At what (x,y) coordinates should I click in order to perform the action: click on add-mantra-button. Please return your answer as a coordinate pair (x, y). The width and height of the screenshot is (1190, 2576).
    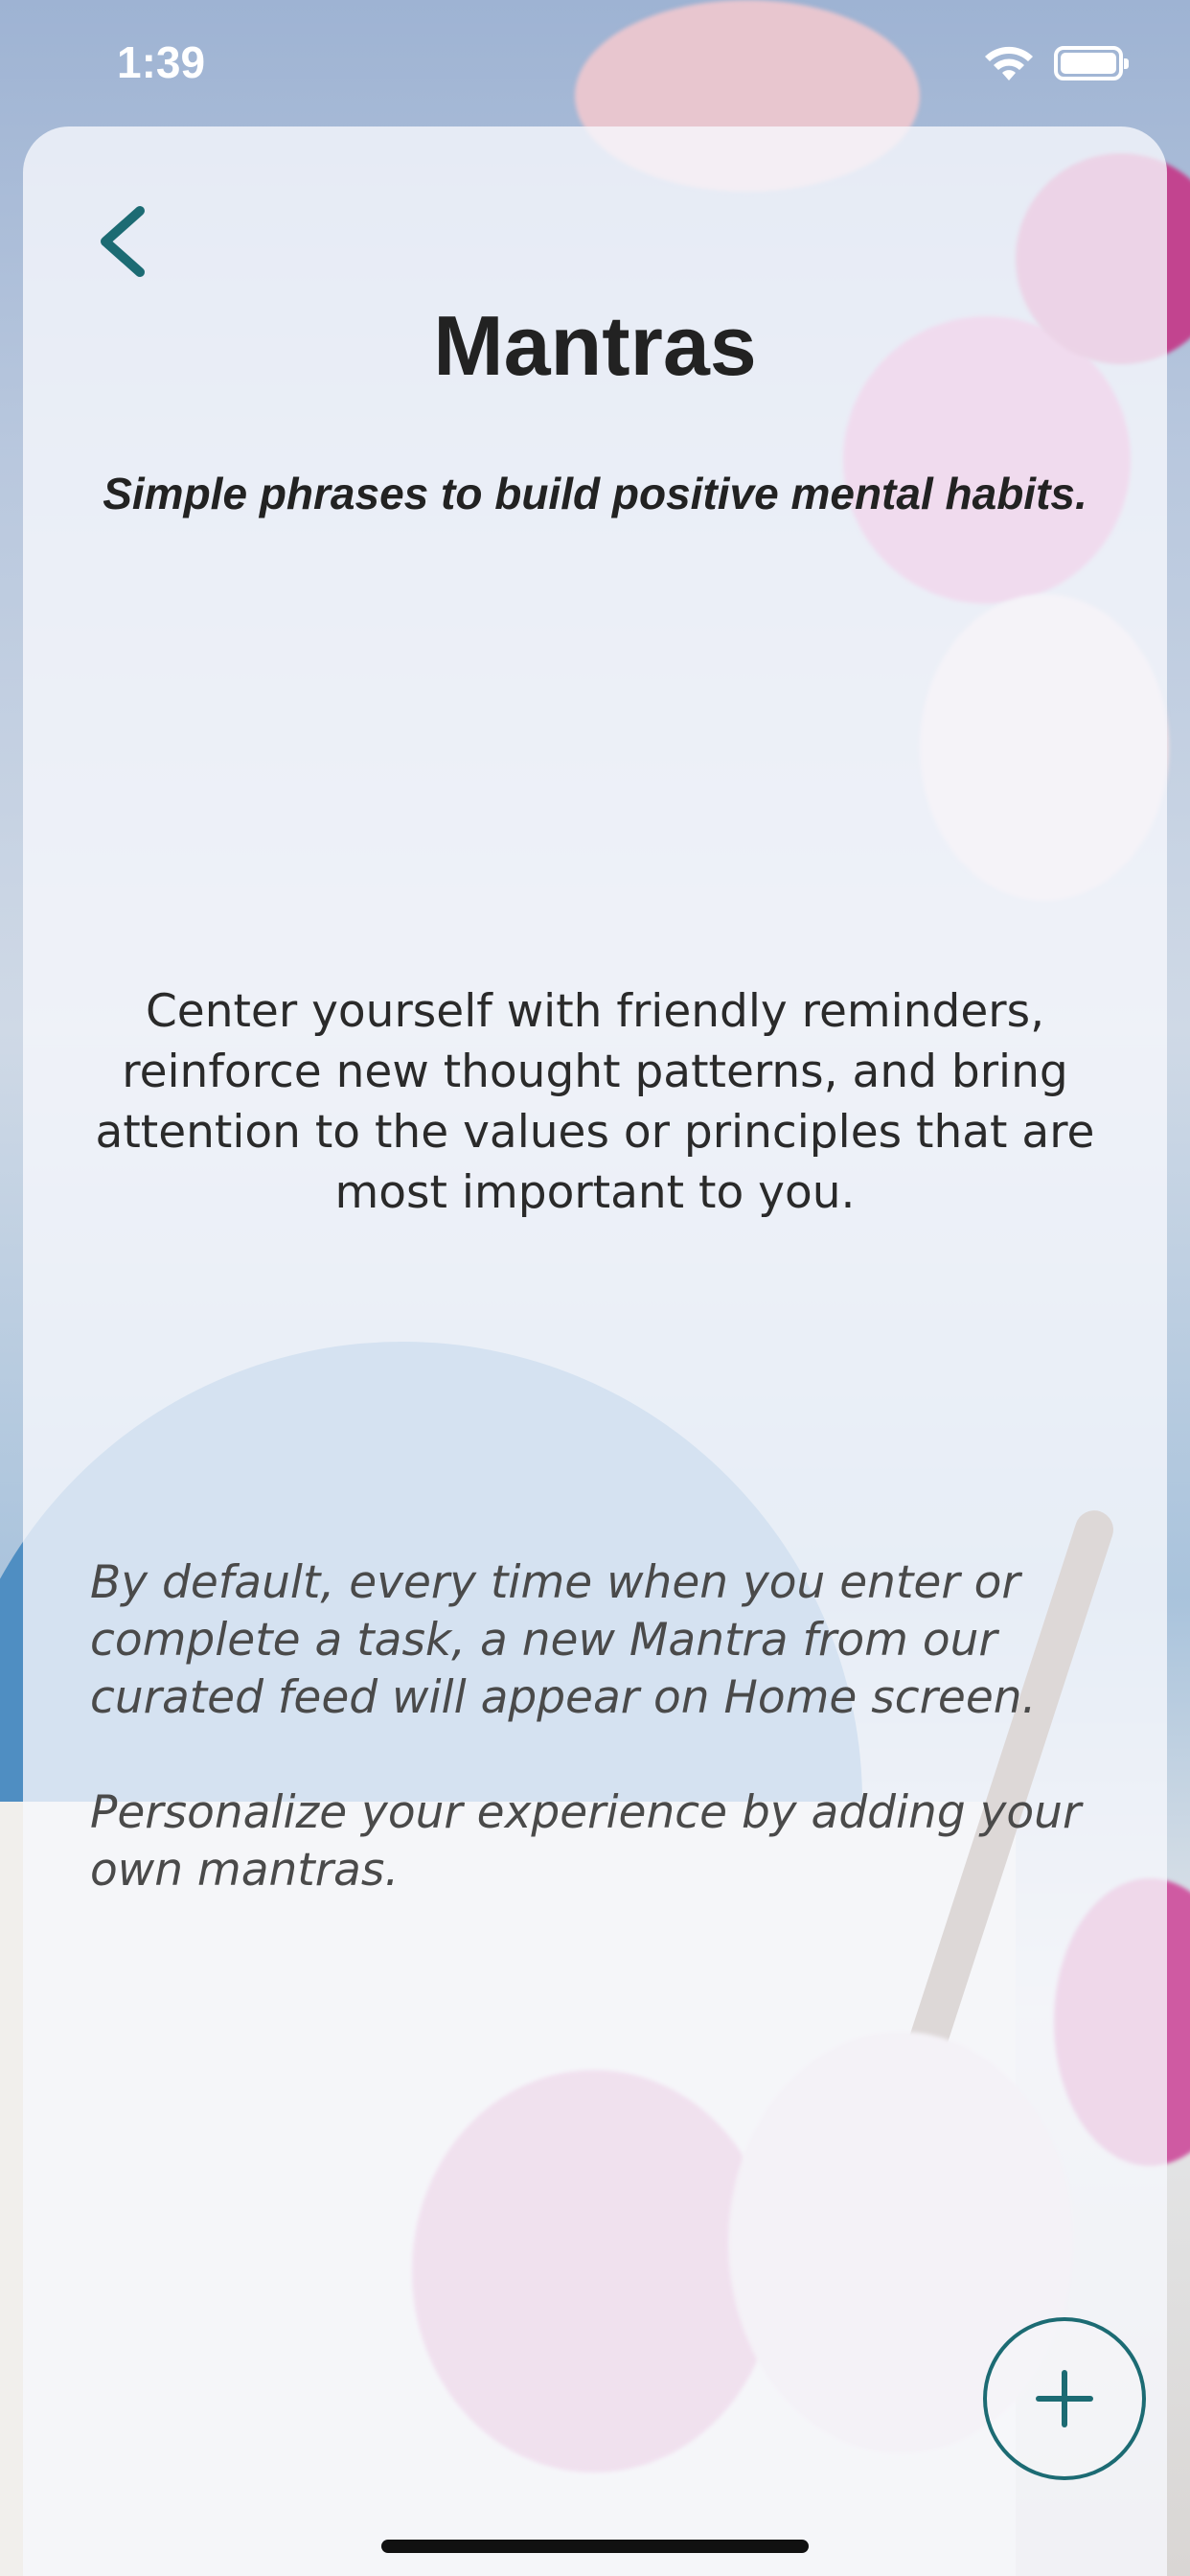
    Looking at the image, I should click on (1065, 2398).